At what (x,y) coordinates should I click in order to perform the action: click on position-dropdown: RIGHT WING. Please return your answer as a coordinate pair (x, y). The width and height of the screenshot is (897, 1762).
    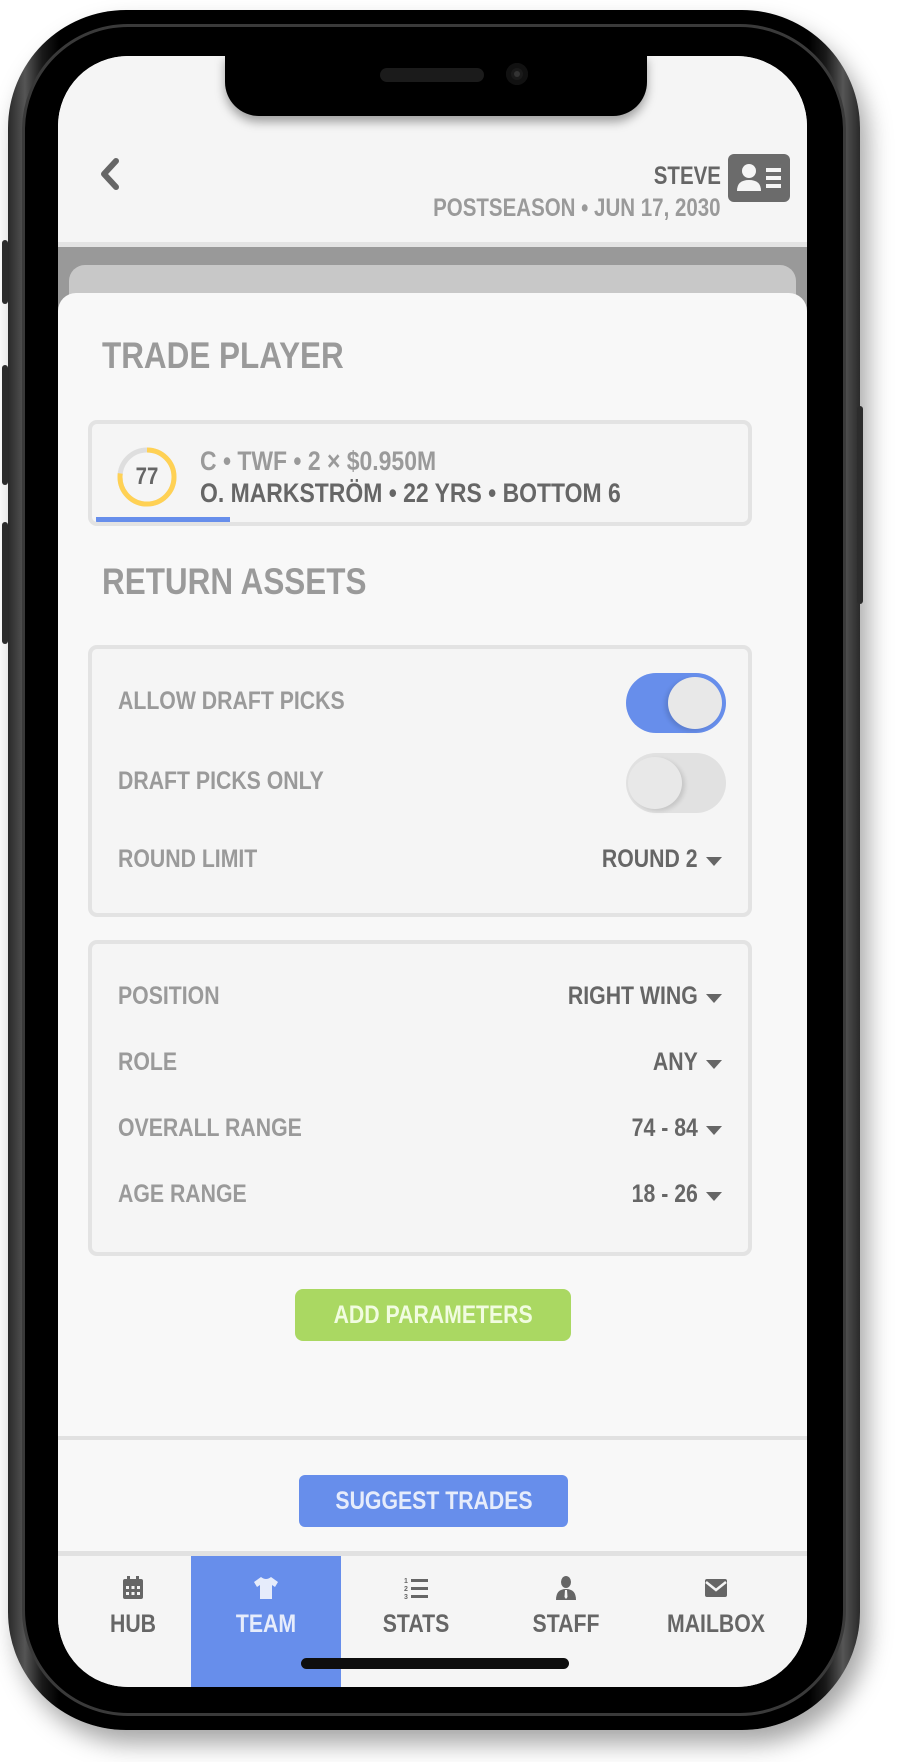
    Looking at the image, I should click on (633, 996).